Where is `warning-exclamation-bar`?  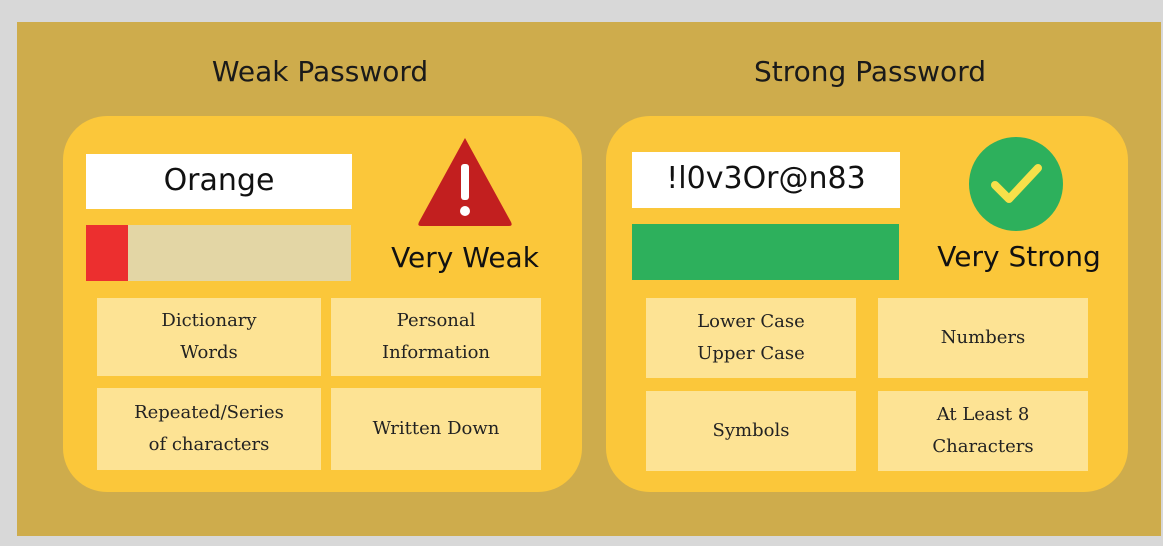 warning-exclamation-bar is located at coordinates (465, 182).